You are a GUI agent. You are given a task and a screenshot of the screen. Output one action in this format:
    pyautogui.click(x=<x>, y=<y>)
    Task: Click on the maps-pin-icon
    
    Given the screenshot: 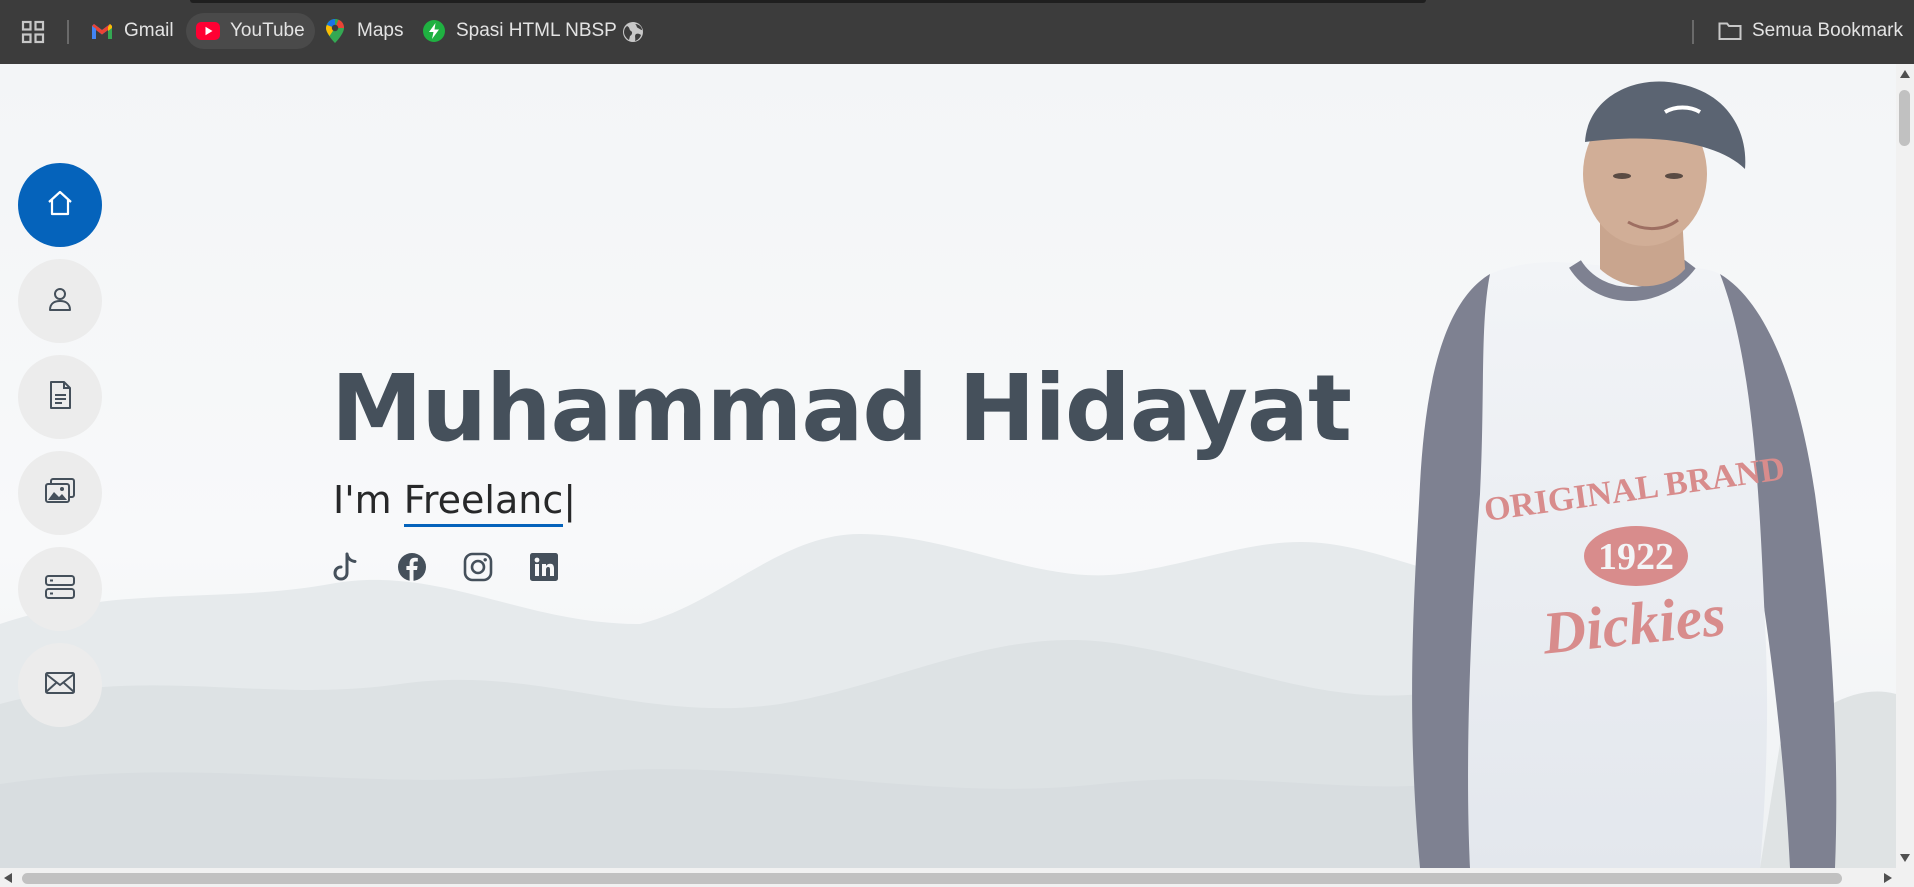 What is the action you would take?
    pyautogui.click(x=335, y=31)
    